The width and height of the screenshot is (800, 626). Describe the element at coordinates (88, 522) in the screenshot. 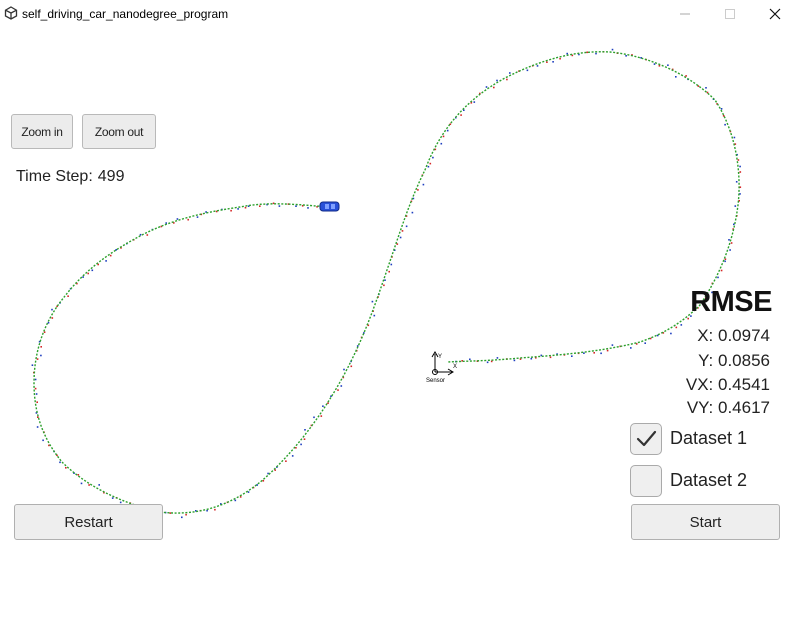

I see `restart-button: Restart` at that location.